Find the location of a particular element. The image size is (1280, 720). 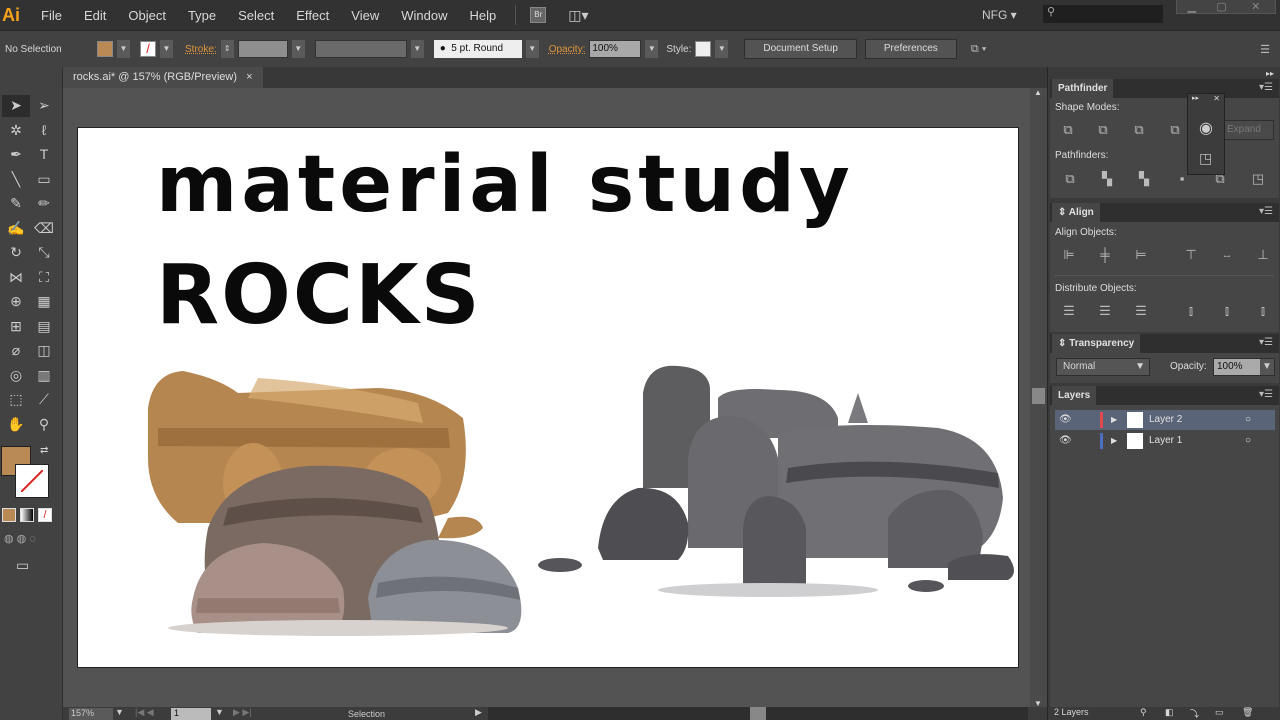

status-menu-icon: ▶ is located at coordinates (478, 712).